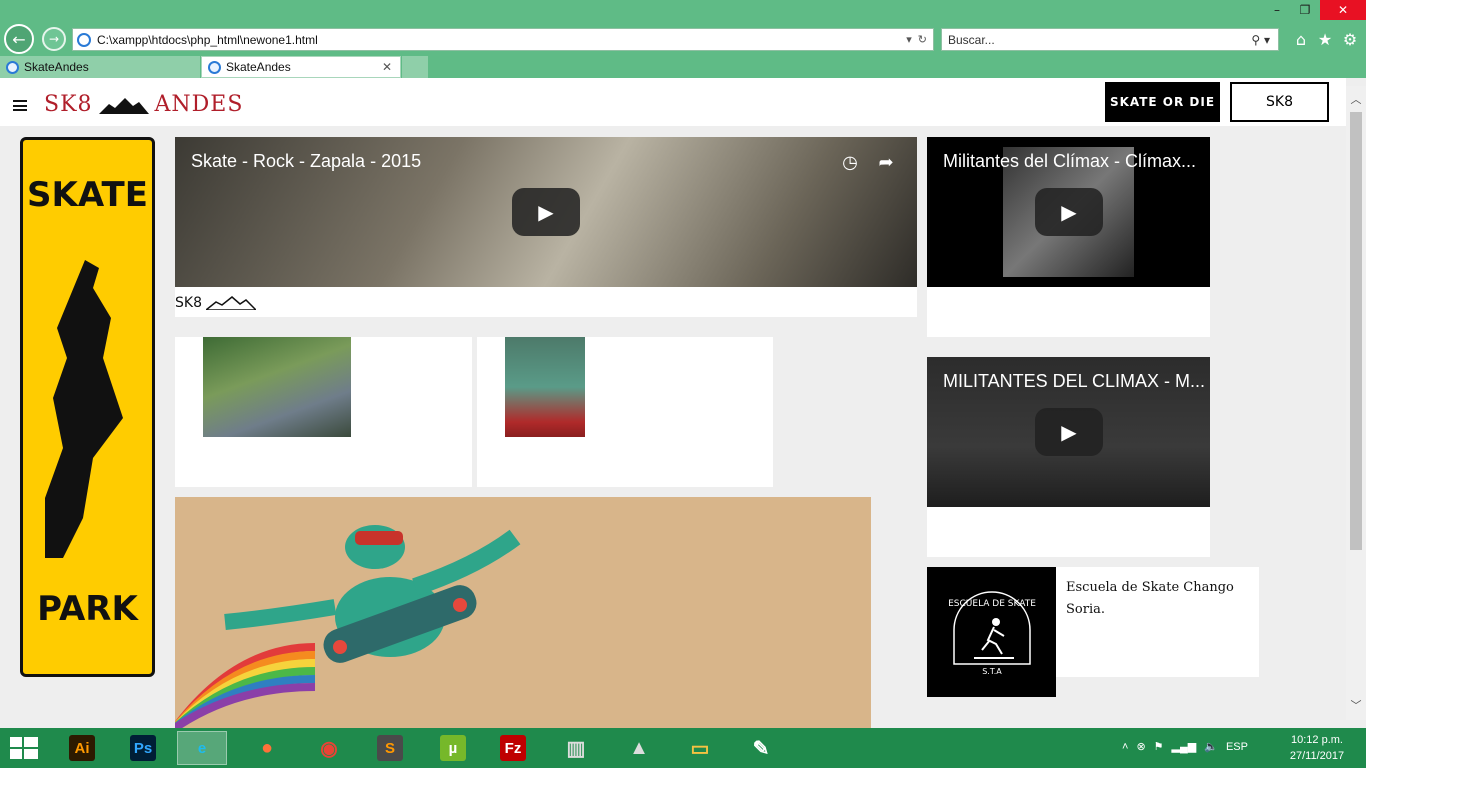 The height and width of the screenshot is (792, 1462). I want to click on taskbar-sublime-button: S, so click(390, 748).